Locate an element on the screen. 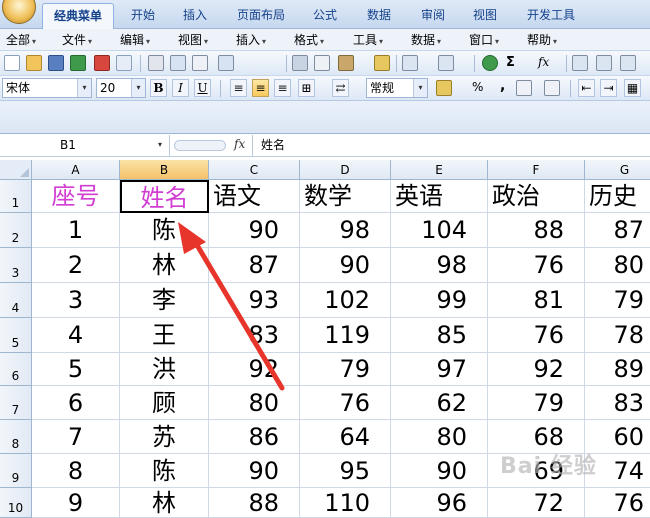  cell-a8: 7 is located at coordinates (76, 437).